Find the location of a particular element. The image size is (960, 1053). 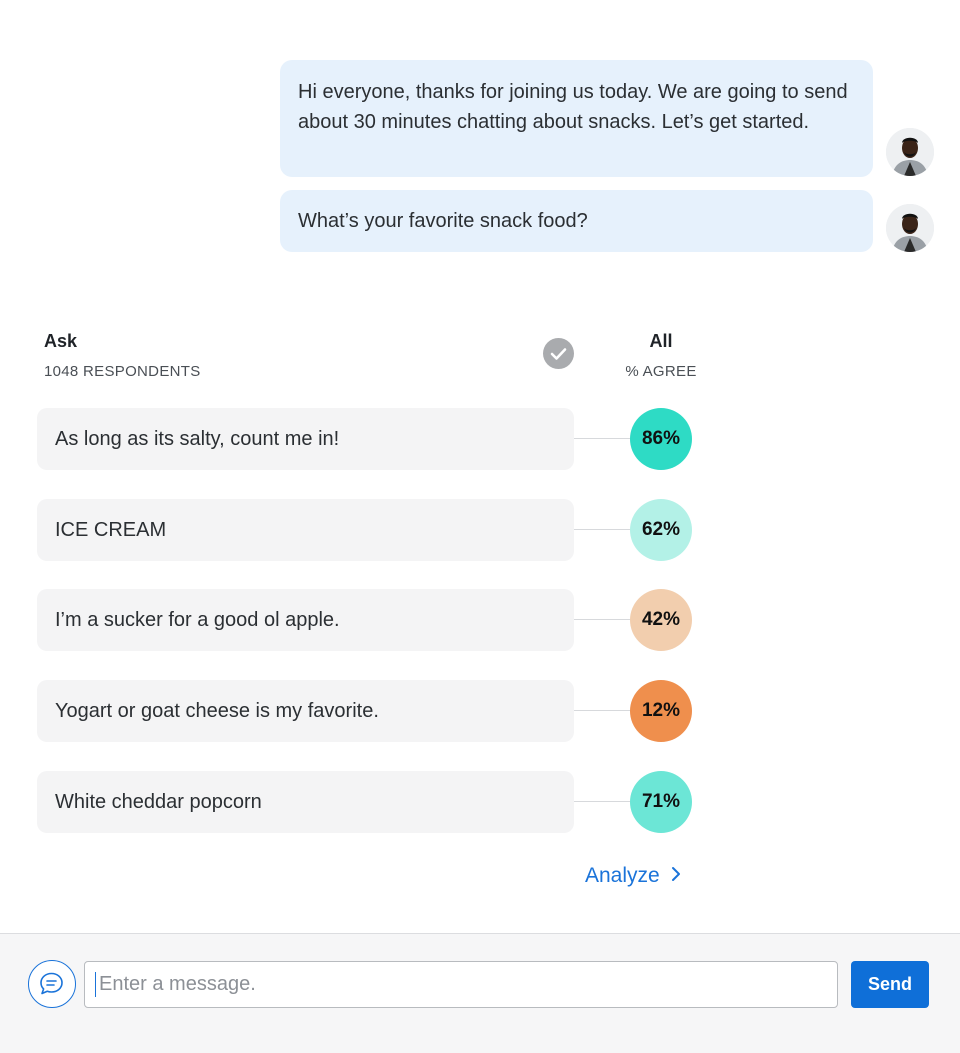

poll-title: Ask is located at coordinates (61, 341).